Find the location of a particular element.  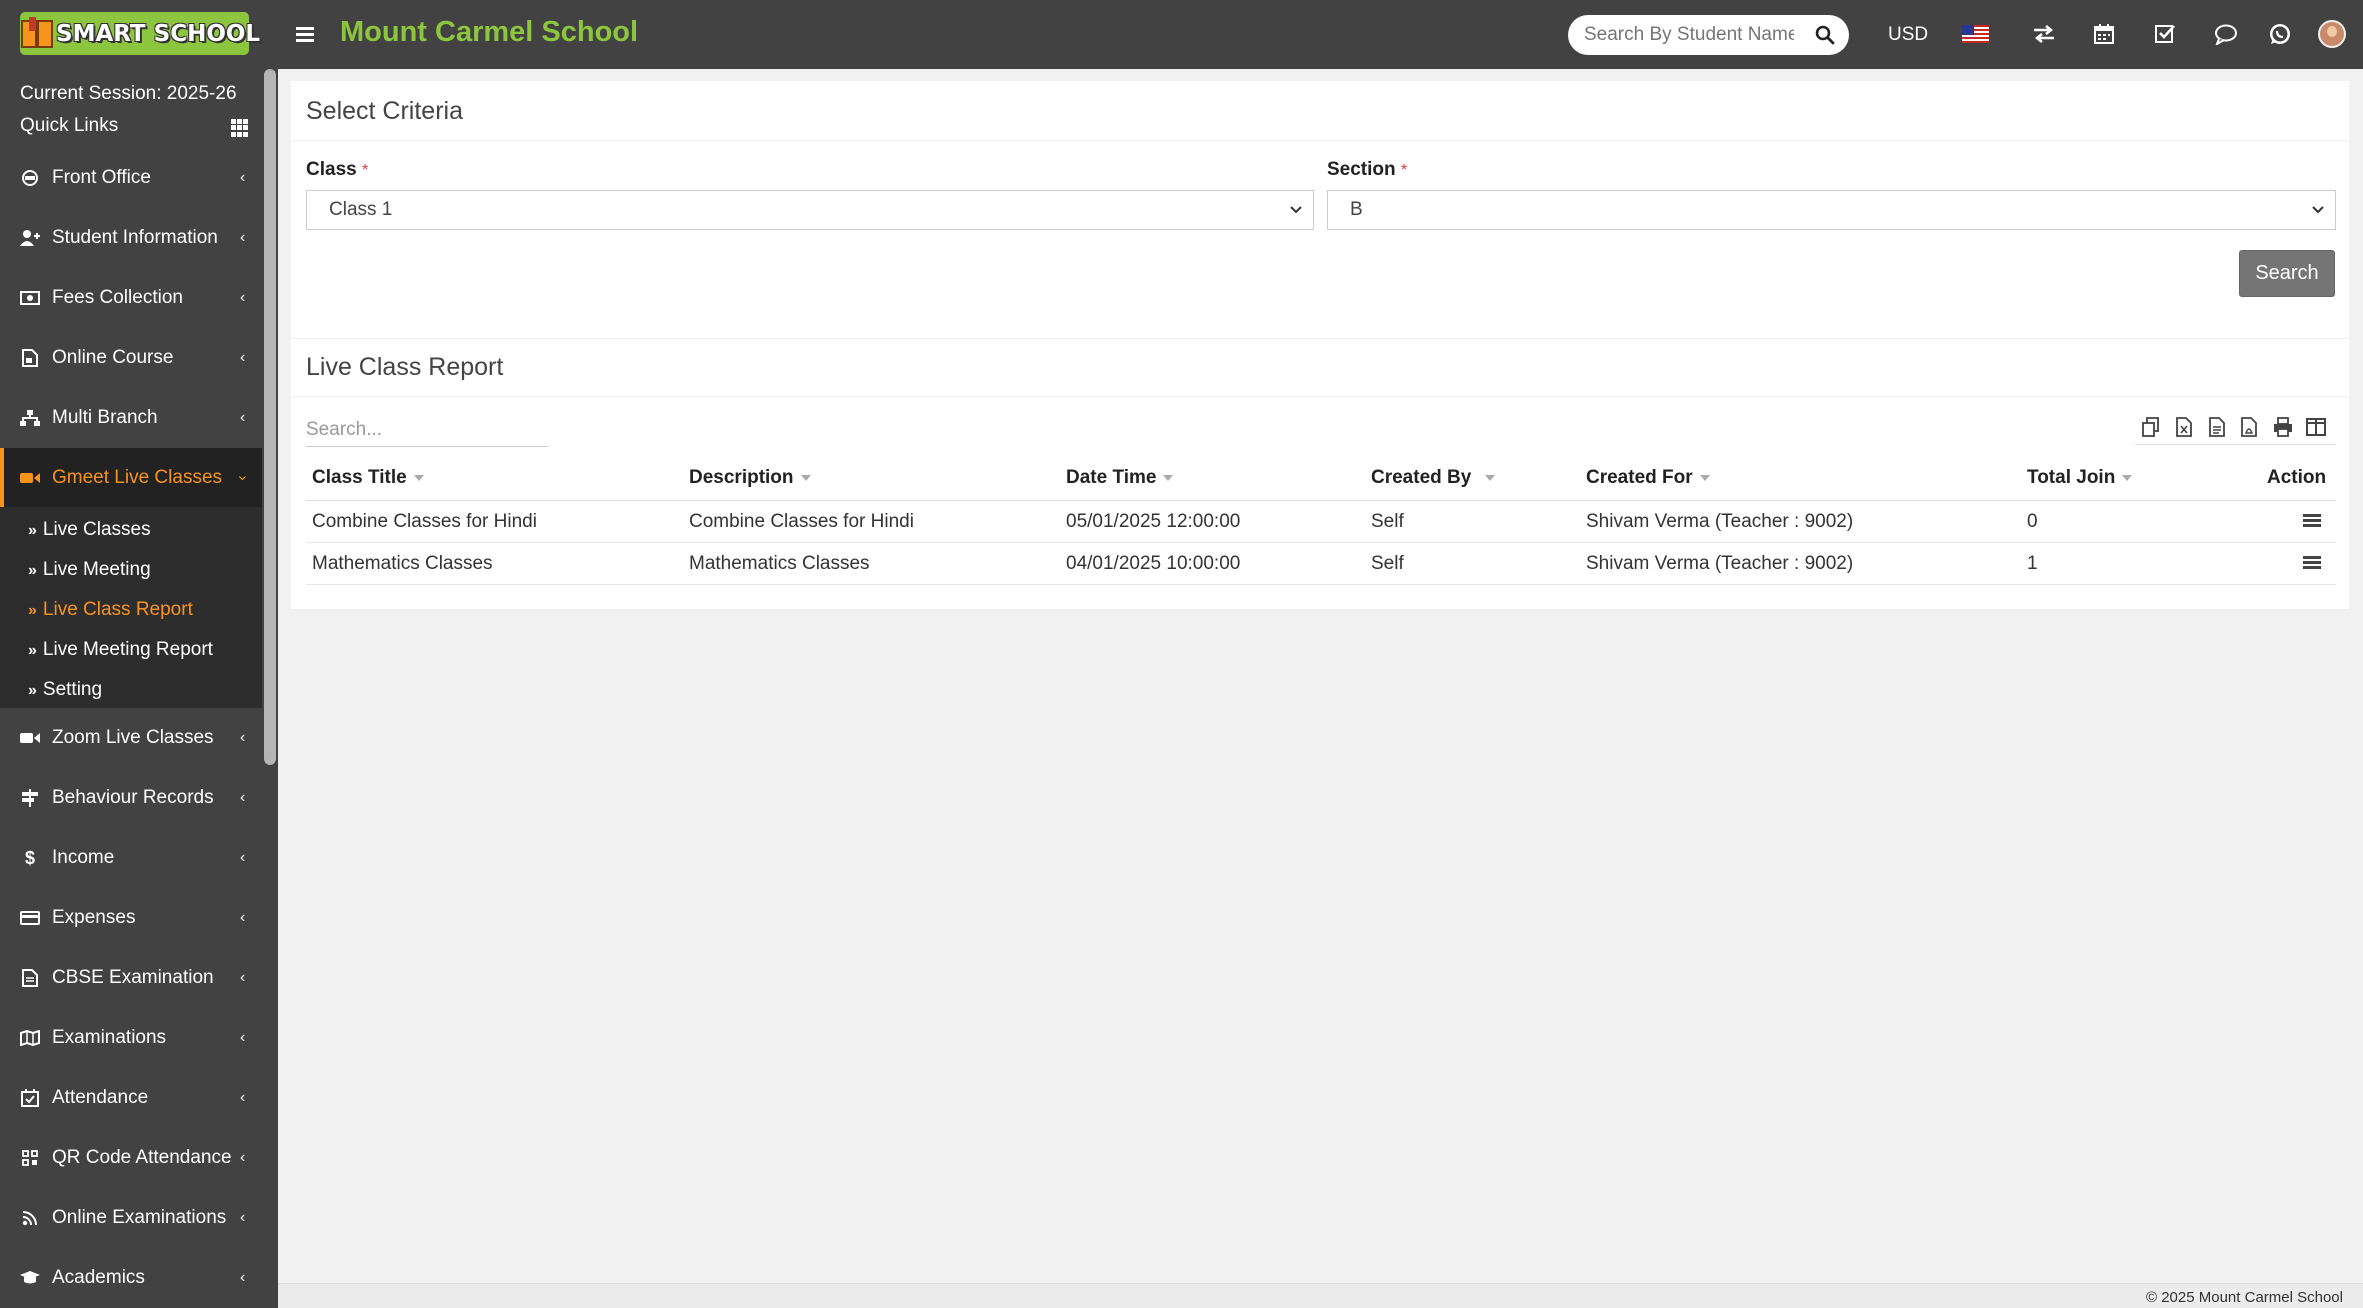

column-header-action: Action is located at coordinates (2297, 477).